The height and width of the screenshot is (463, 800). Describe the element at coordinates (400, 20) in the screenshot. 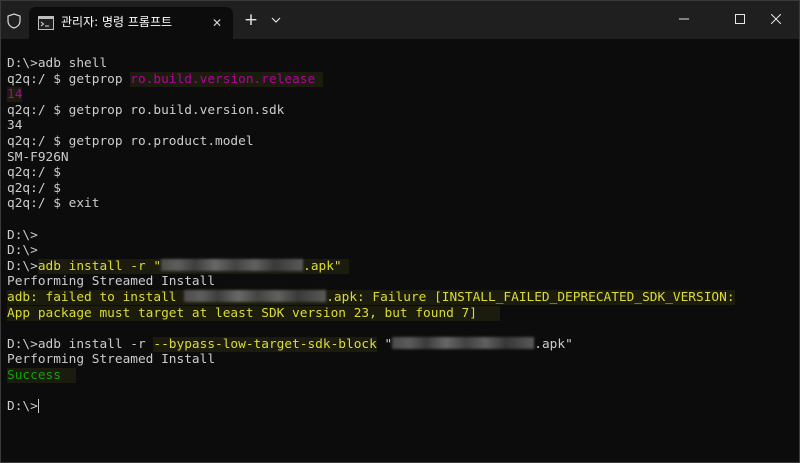

I see `title-bar: 관리자: 명령 프롬프트 ✕ +` at that location.